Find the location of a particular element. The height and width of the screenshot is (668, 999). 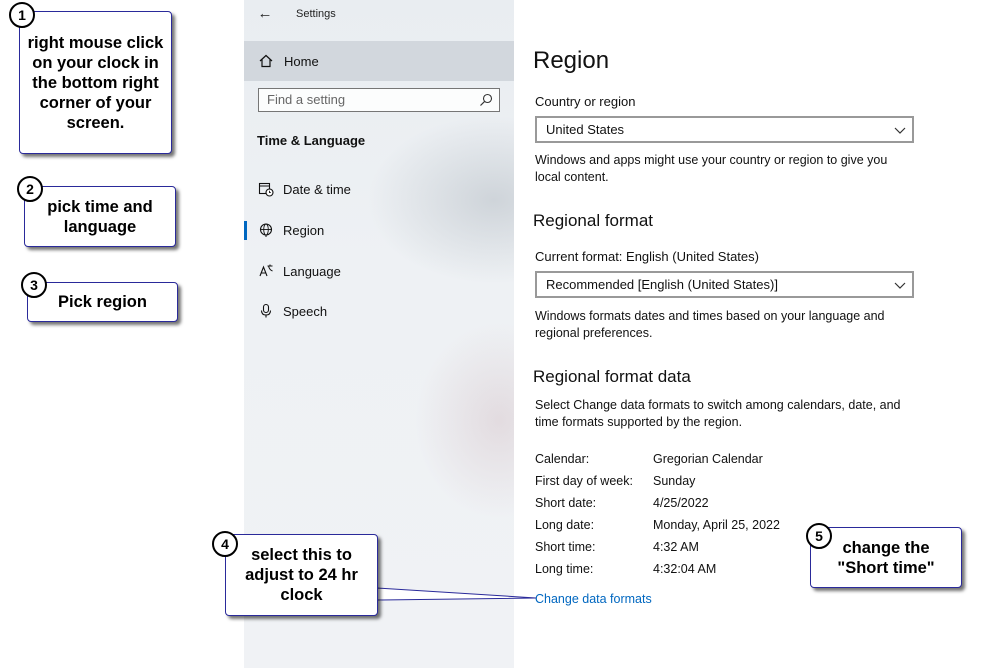

home-icon is located at coordinates (266, 61).